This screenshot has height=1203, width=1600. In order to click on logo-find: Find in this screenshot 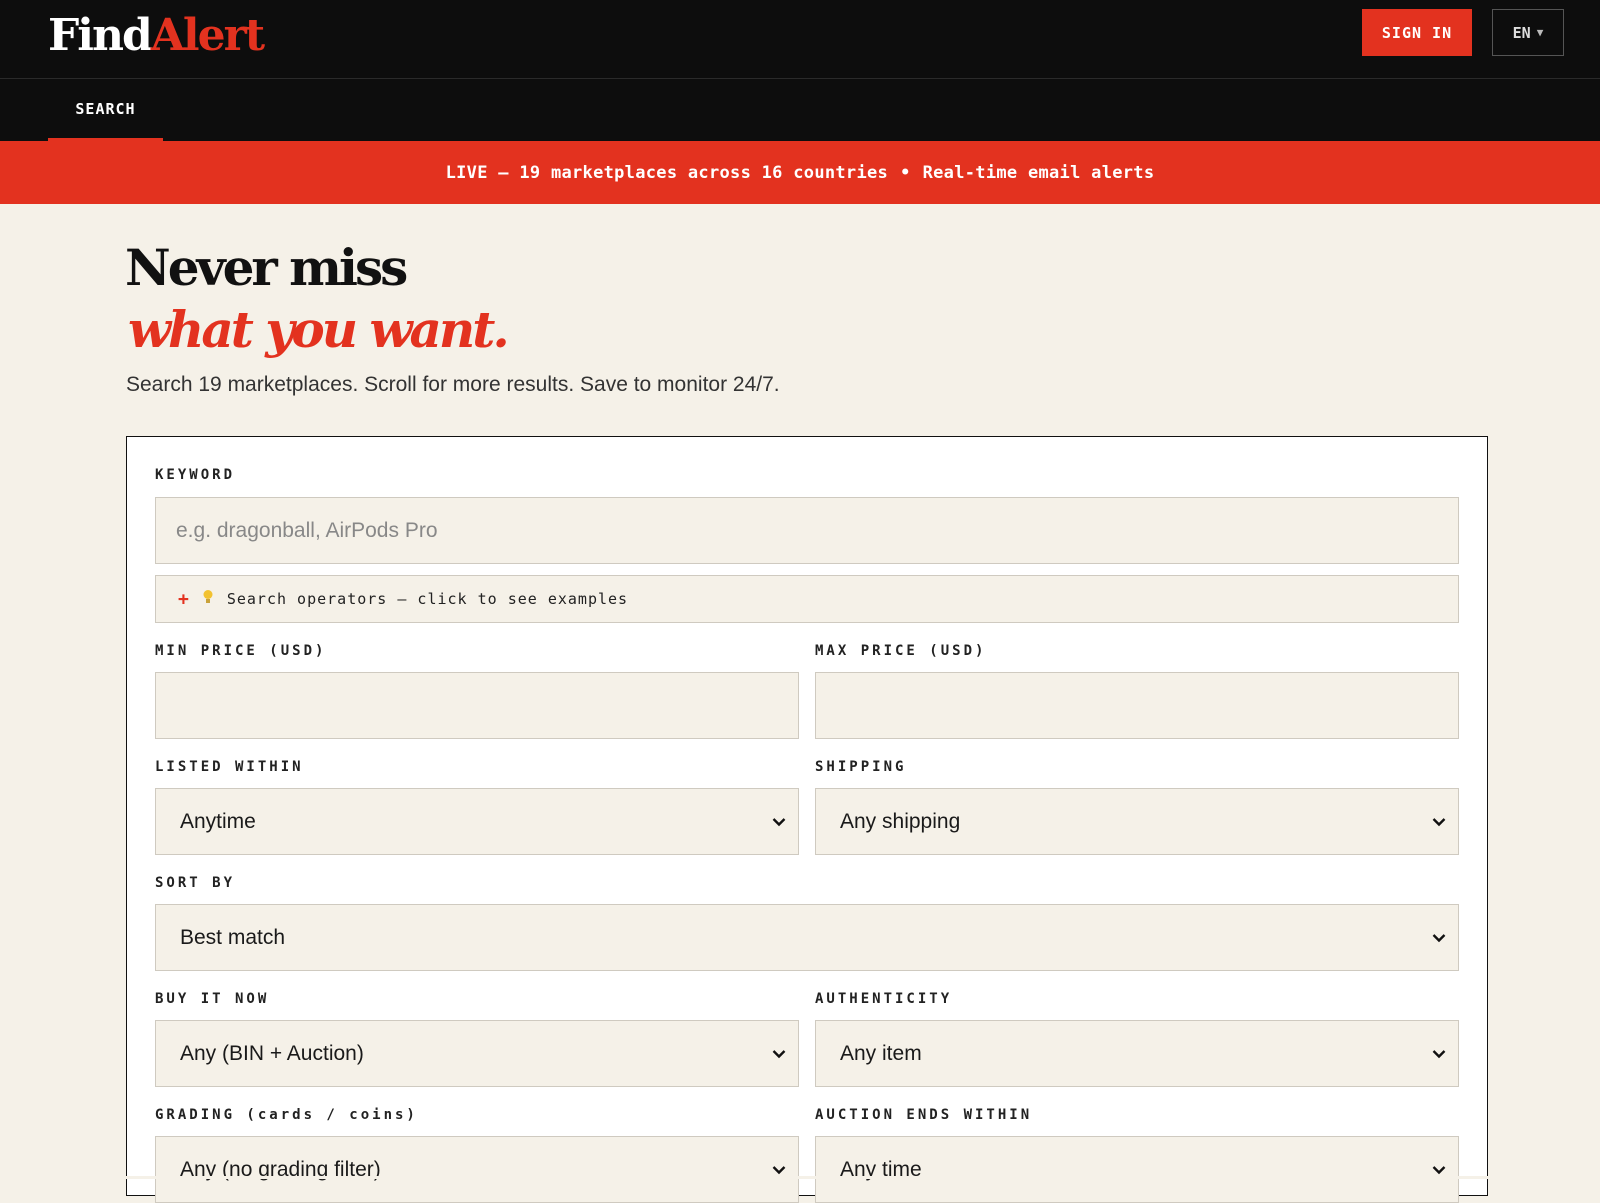, I will do `click(100, 35)`.